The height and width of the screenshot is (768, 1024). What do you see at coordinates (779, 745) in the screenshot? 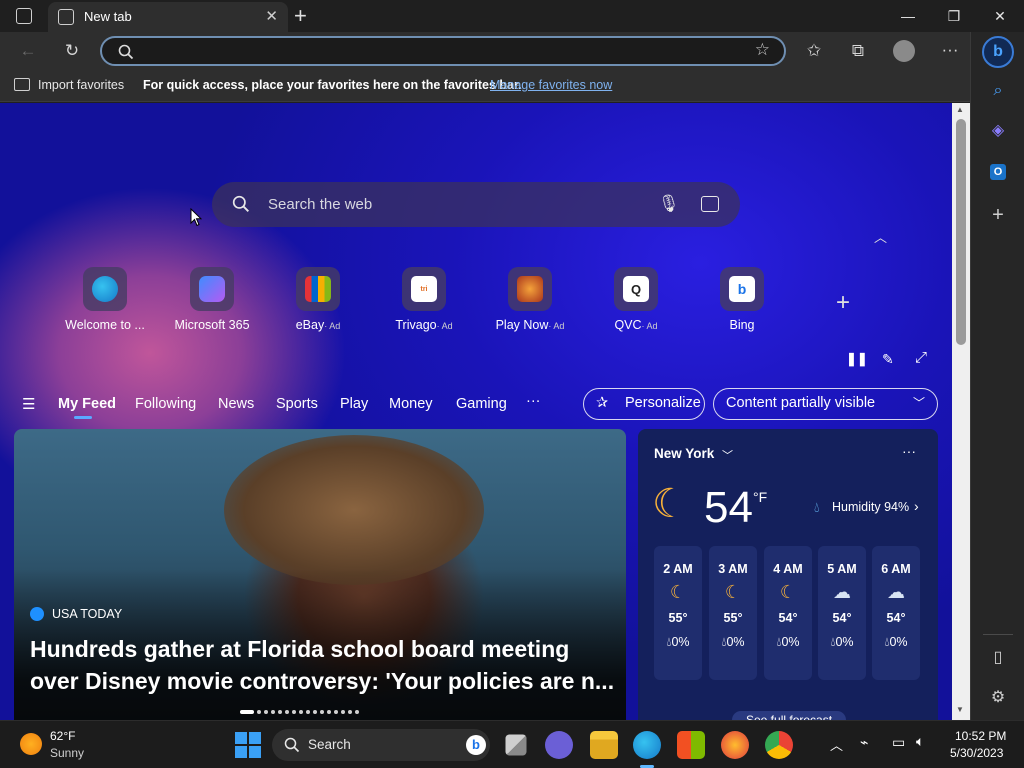
I see `chrome-icon` at bounding box center [779, 745].